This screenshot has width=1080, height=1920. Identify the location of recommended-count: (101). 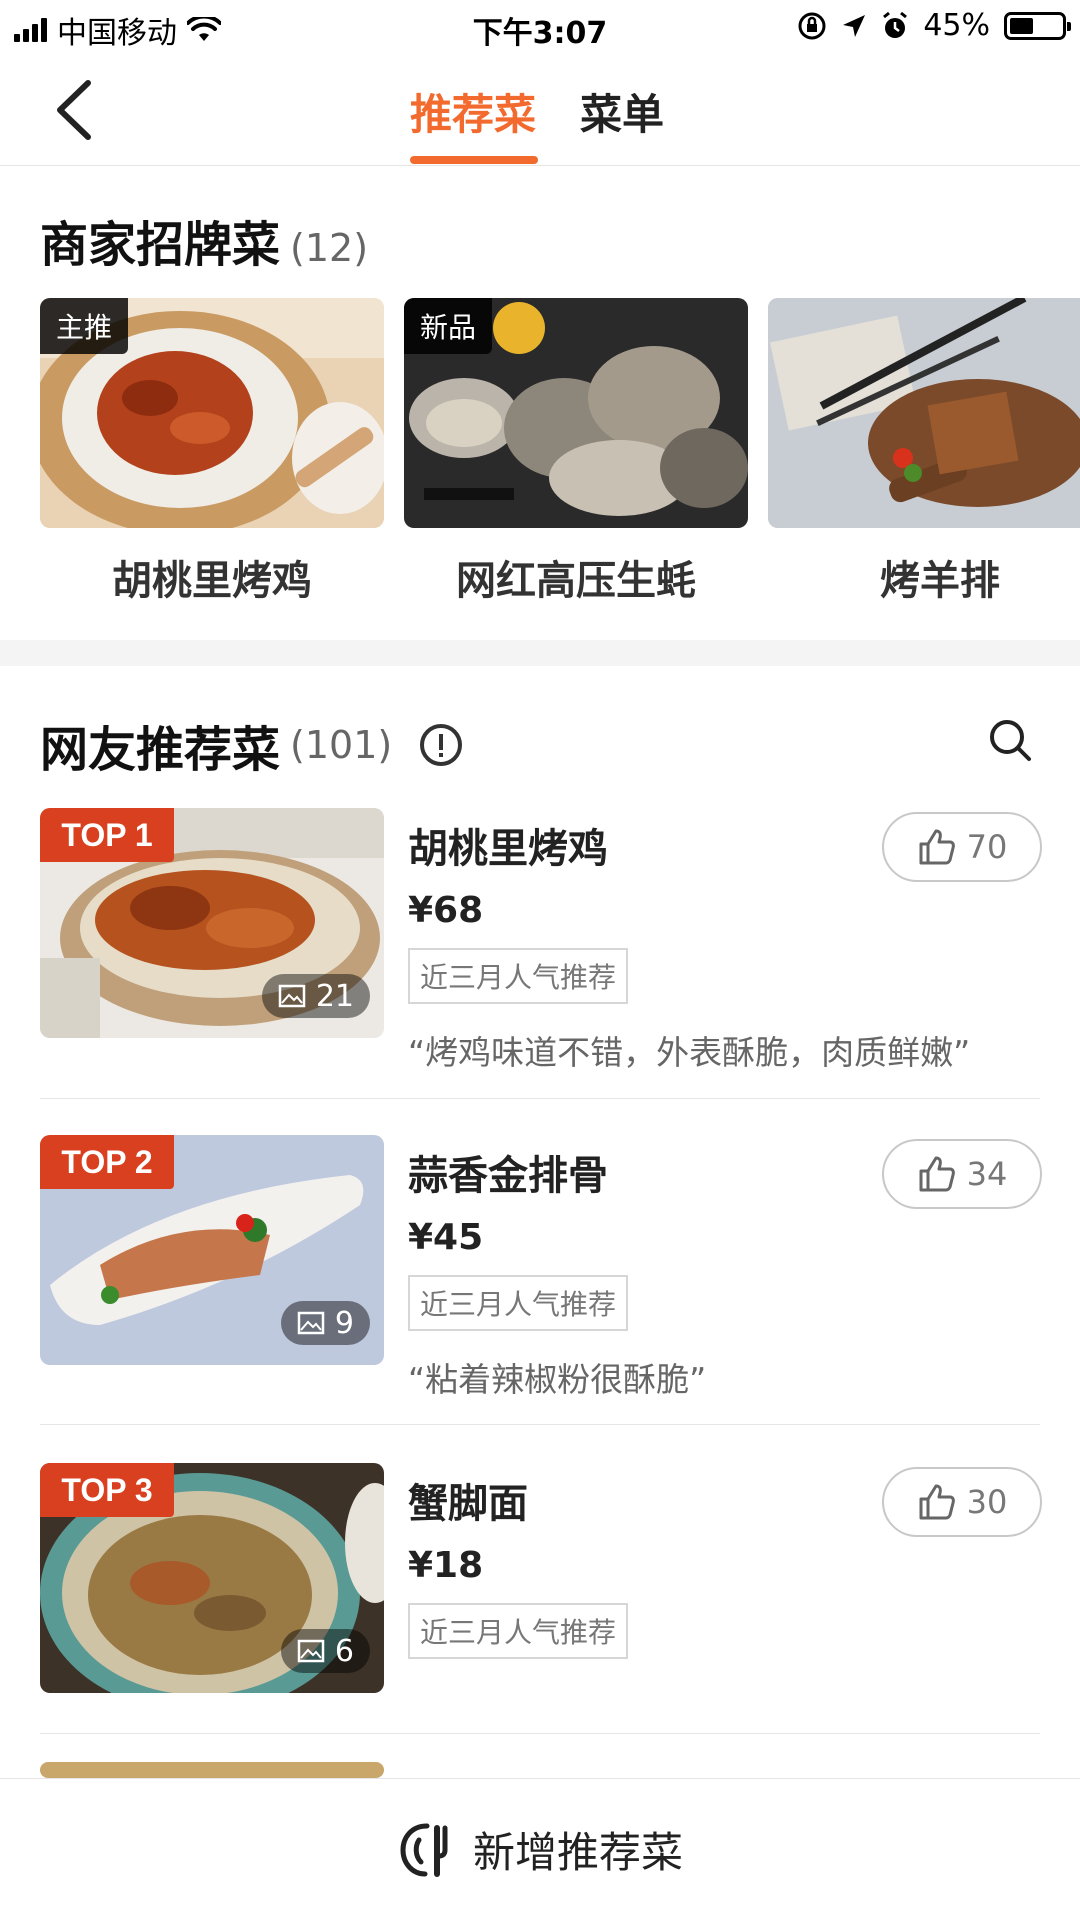
(341, 745).